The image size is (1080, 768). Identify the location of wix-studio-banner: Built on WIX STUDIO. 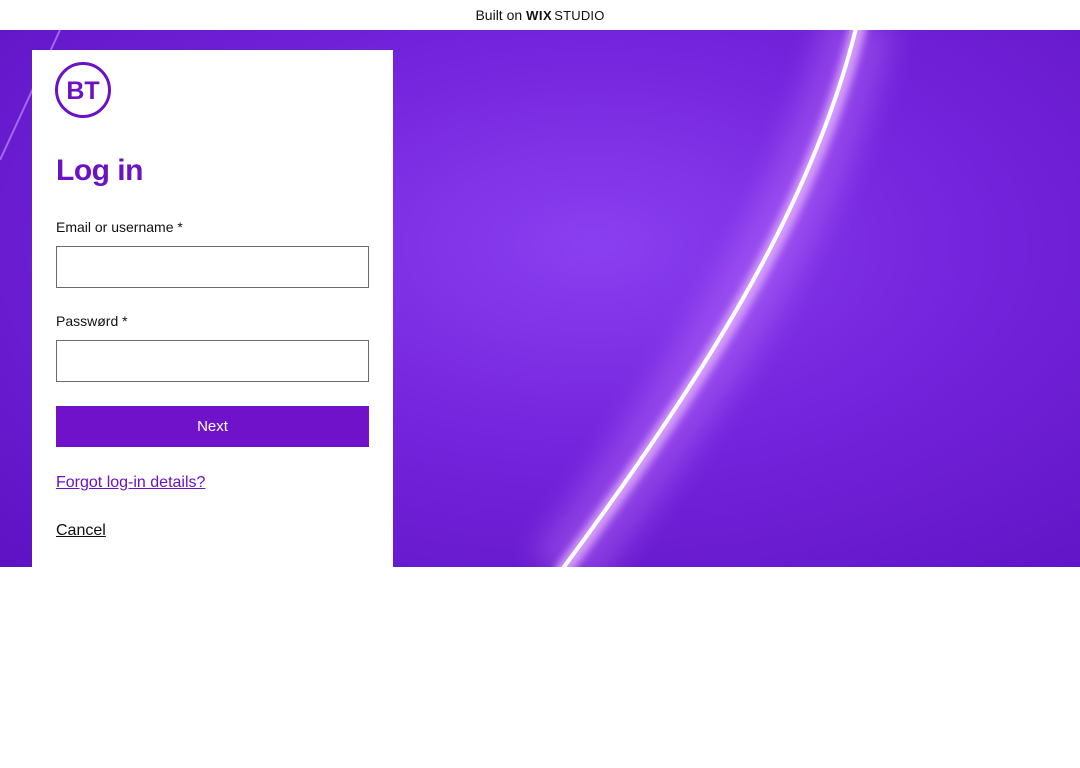
(540, 15).